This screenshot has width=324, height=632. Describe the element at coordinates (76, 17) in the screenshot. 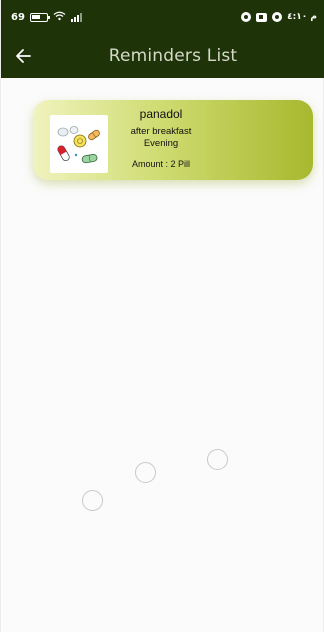

I see `signal-icon` at that location.